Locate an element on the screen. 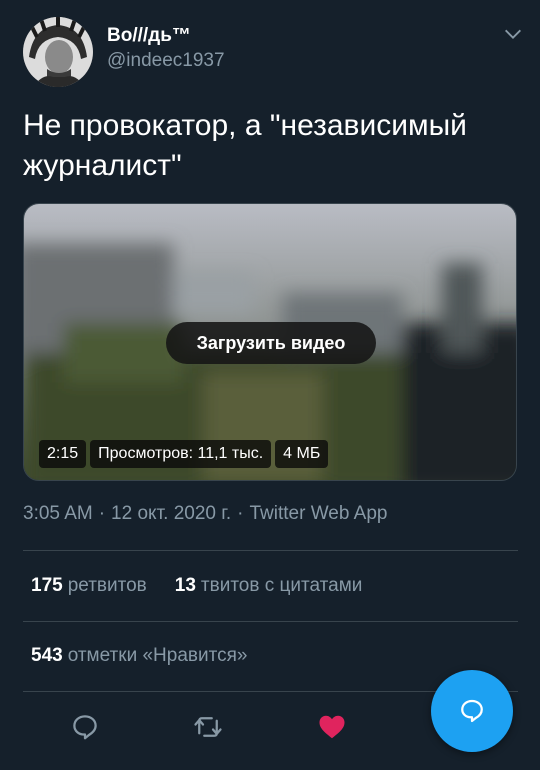  retweets-stat: 175 ретвитов is located at coordinates (89, 586).